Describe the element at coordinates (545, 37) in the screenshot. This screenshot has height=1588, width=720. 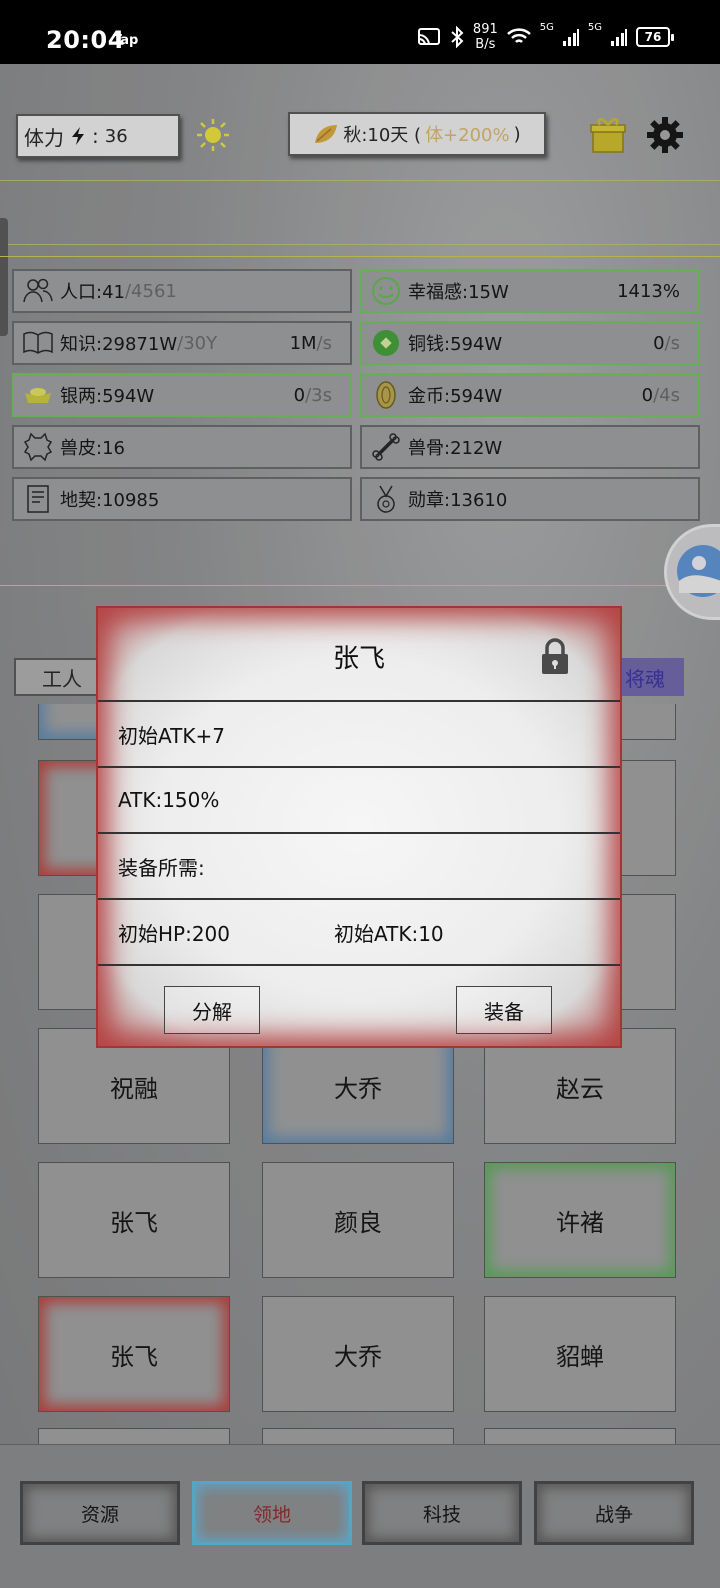
I see `status-icons: 891 B/s 5G 5G 76` at that location.